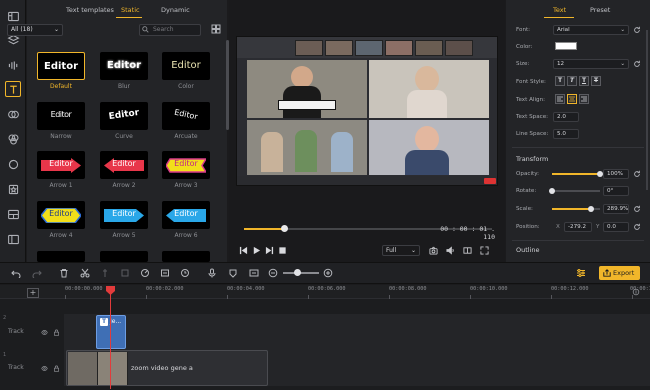  I want to click on font-value: Arial, so click(563, 30).